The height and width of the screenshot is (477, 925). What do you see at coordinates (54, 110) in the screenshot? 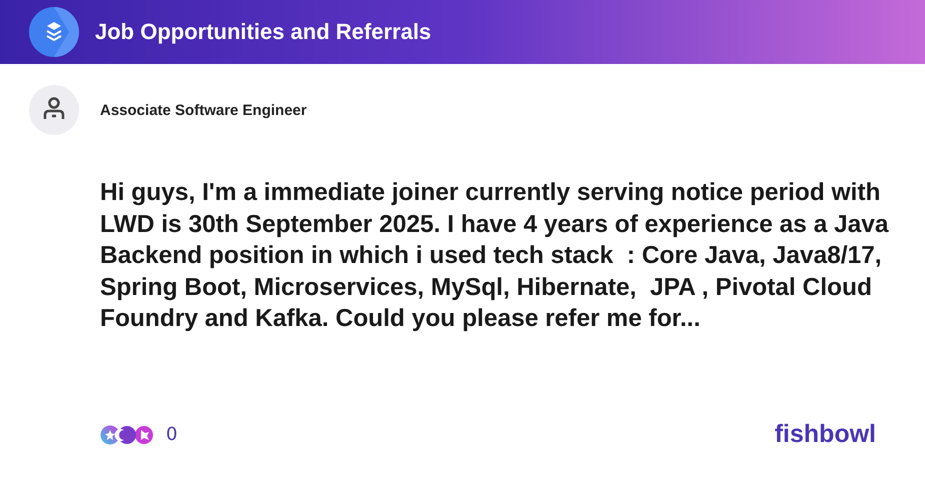
I see `user-avatar-icon` at bounding box center [54, 110].